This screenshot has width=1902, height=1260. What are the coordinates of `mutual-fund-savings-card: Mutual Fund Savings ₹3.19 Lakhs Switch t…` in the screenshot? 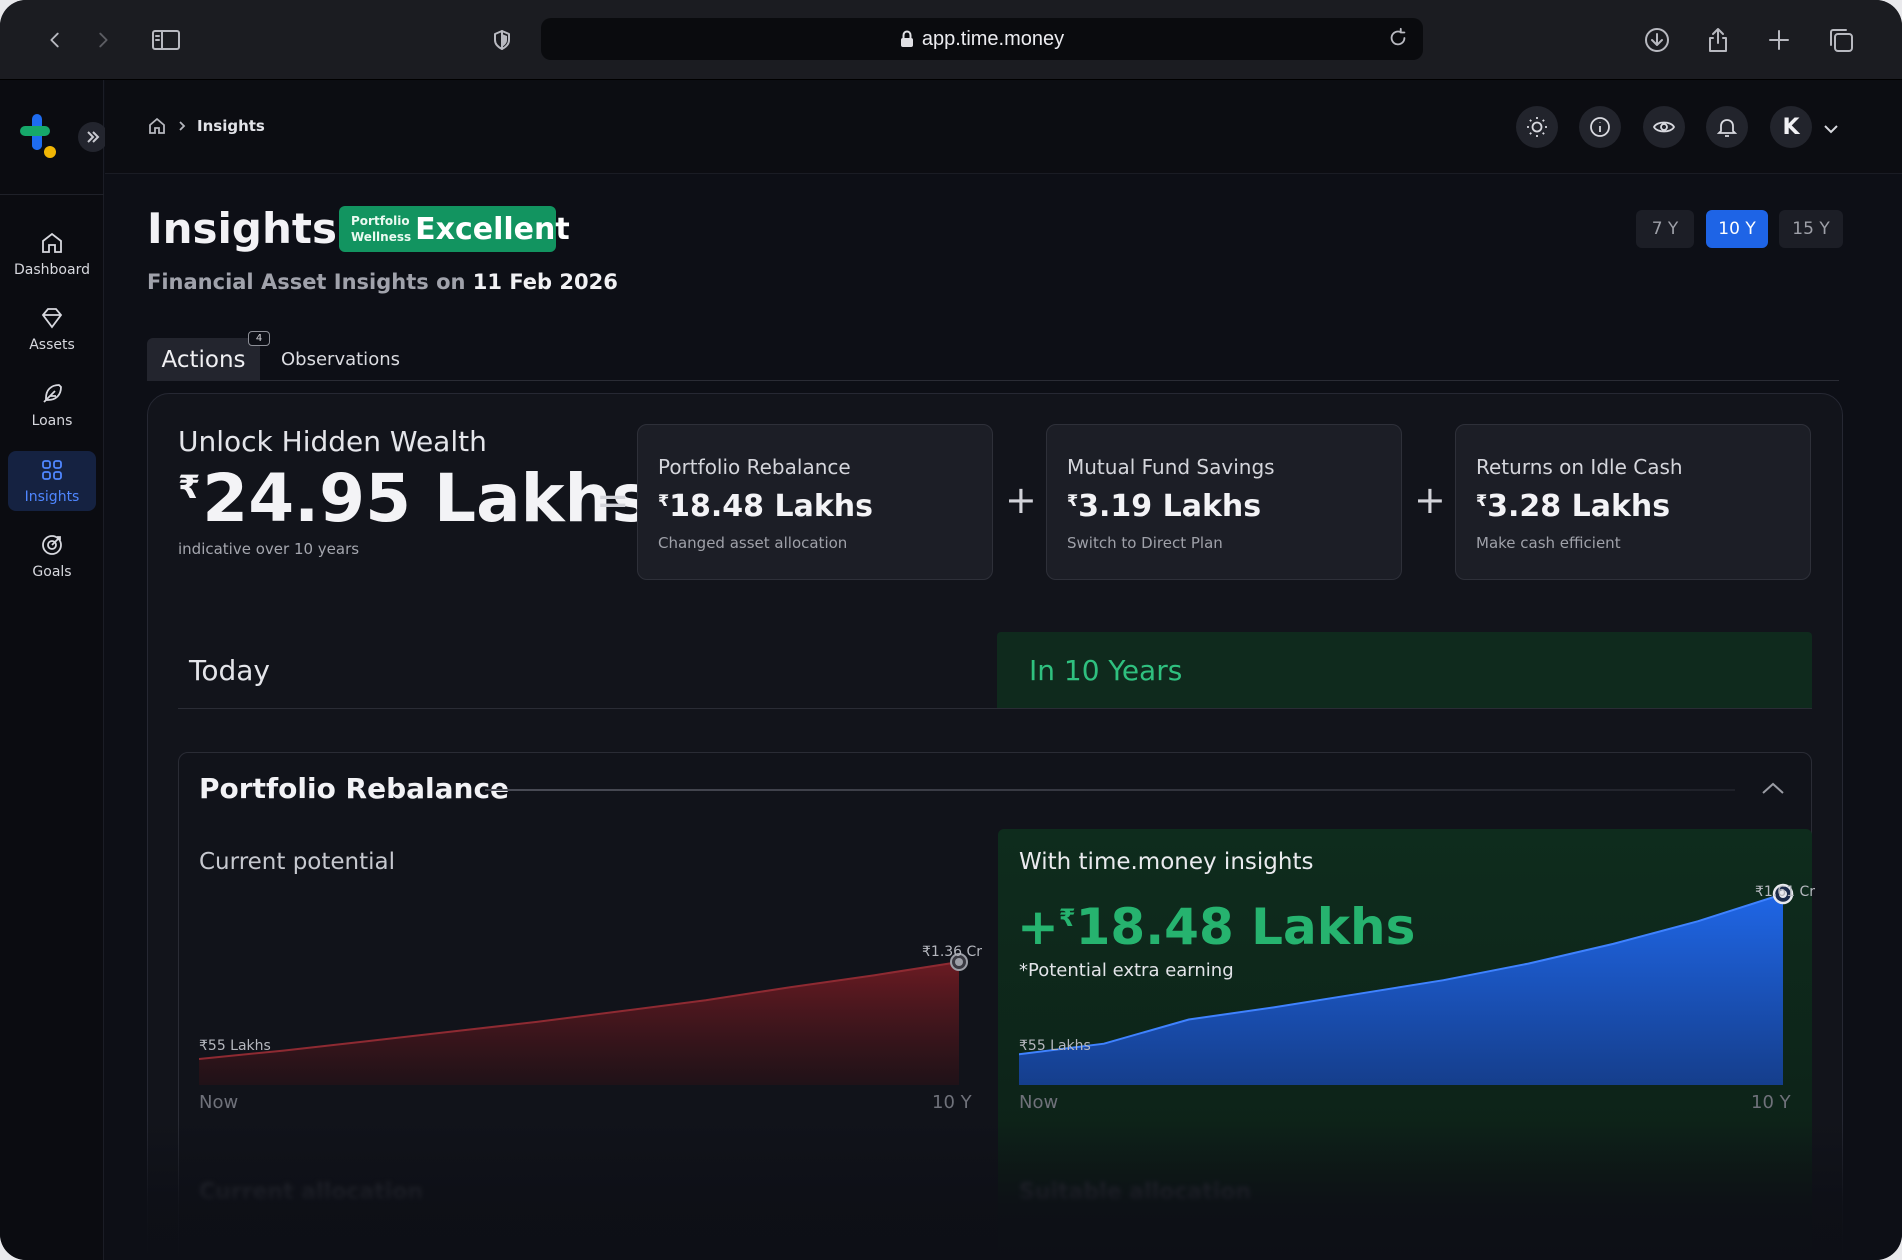 It's located at (1224, 502).